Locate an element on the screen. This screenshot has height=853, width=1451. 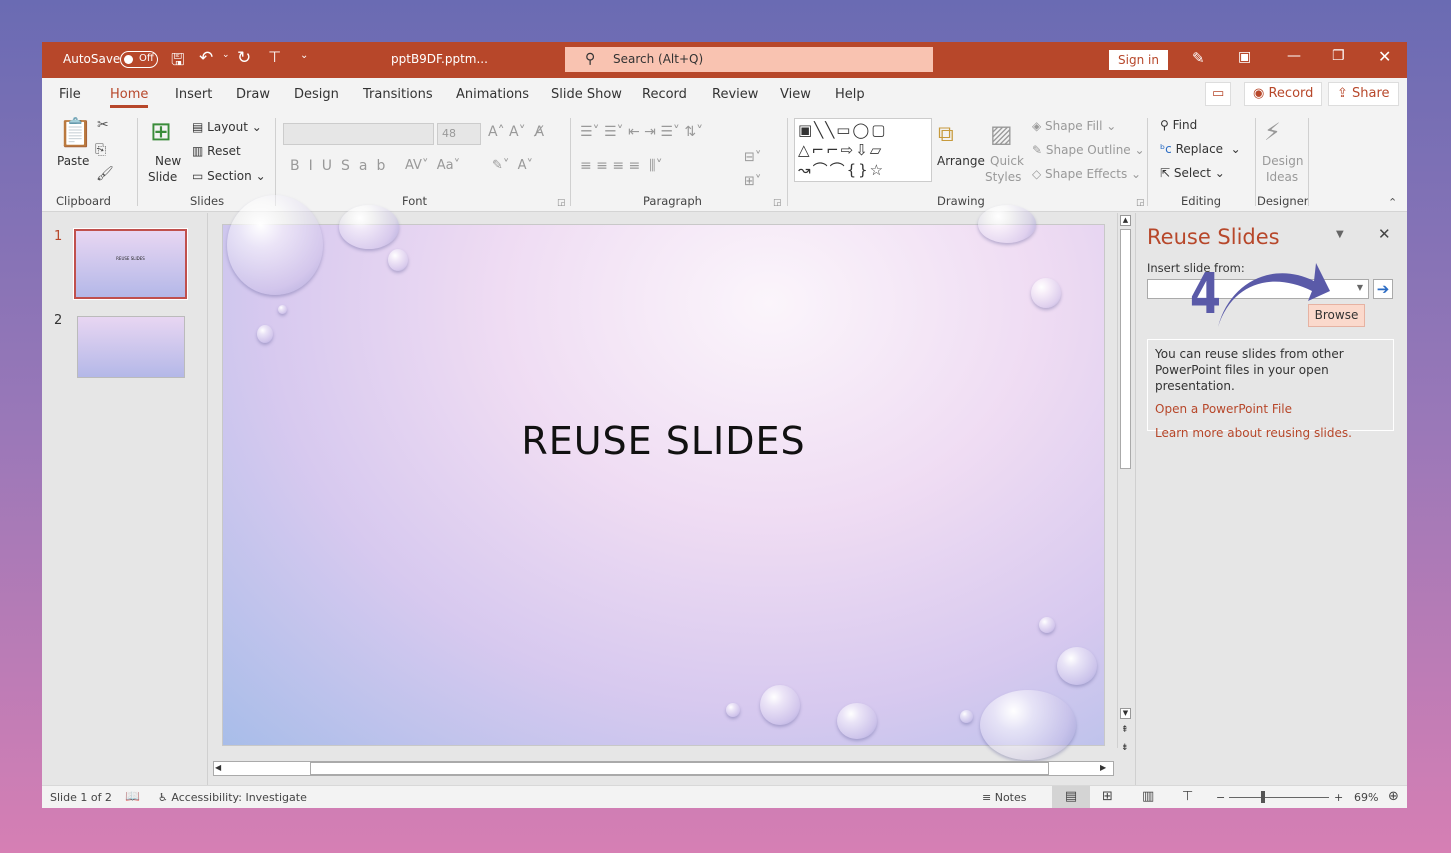
open-powerpoint-file-link: Open a PowerPoint File is located at coordinates (1223, 409).